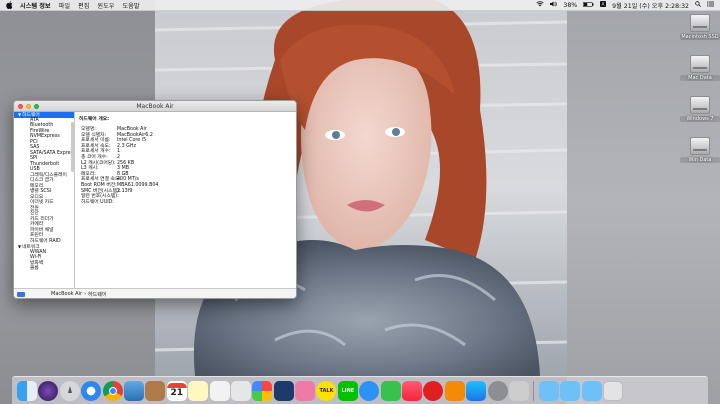  I want to click on app-store-icon, so click(476, 390).